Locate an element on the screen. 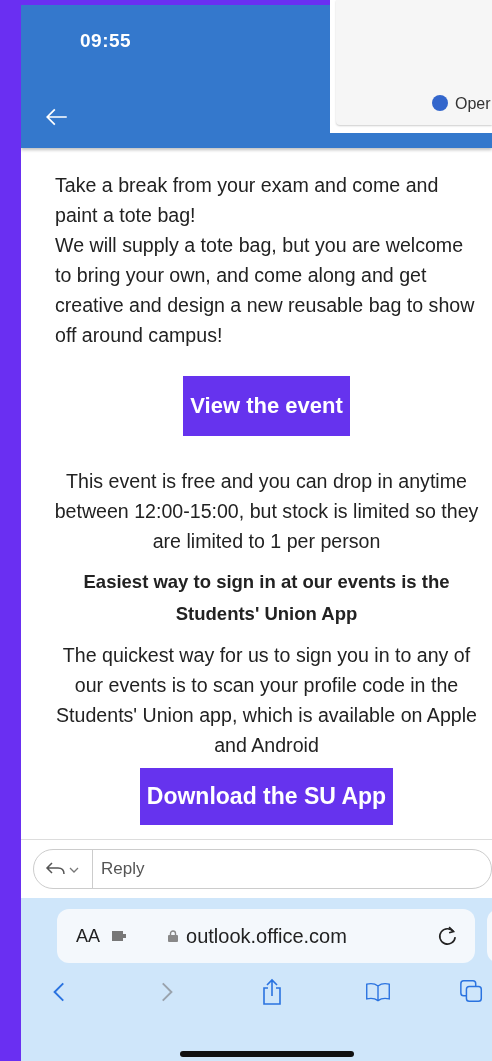  address-bar: AA outlook.office.com is located at coordinates (266, 936).